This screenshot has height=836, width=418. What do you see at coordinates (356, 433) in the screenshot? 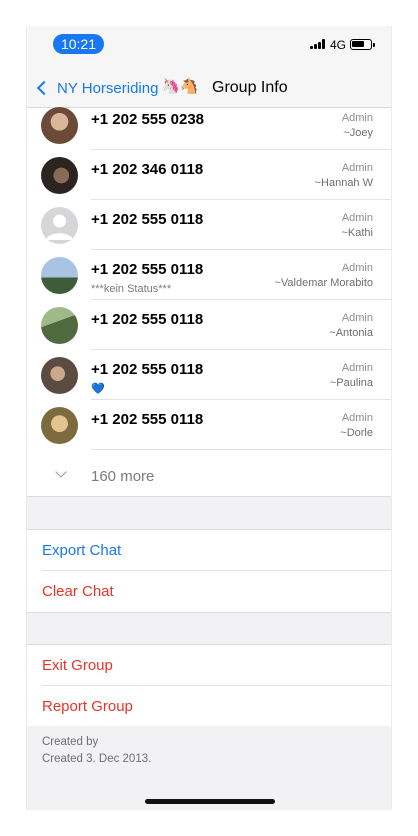
I see `member-nickname: ~Dorle` at bounding box center [356, 433].